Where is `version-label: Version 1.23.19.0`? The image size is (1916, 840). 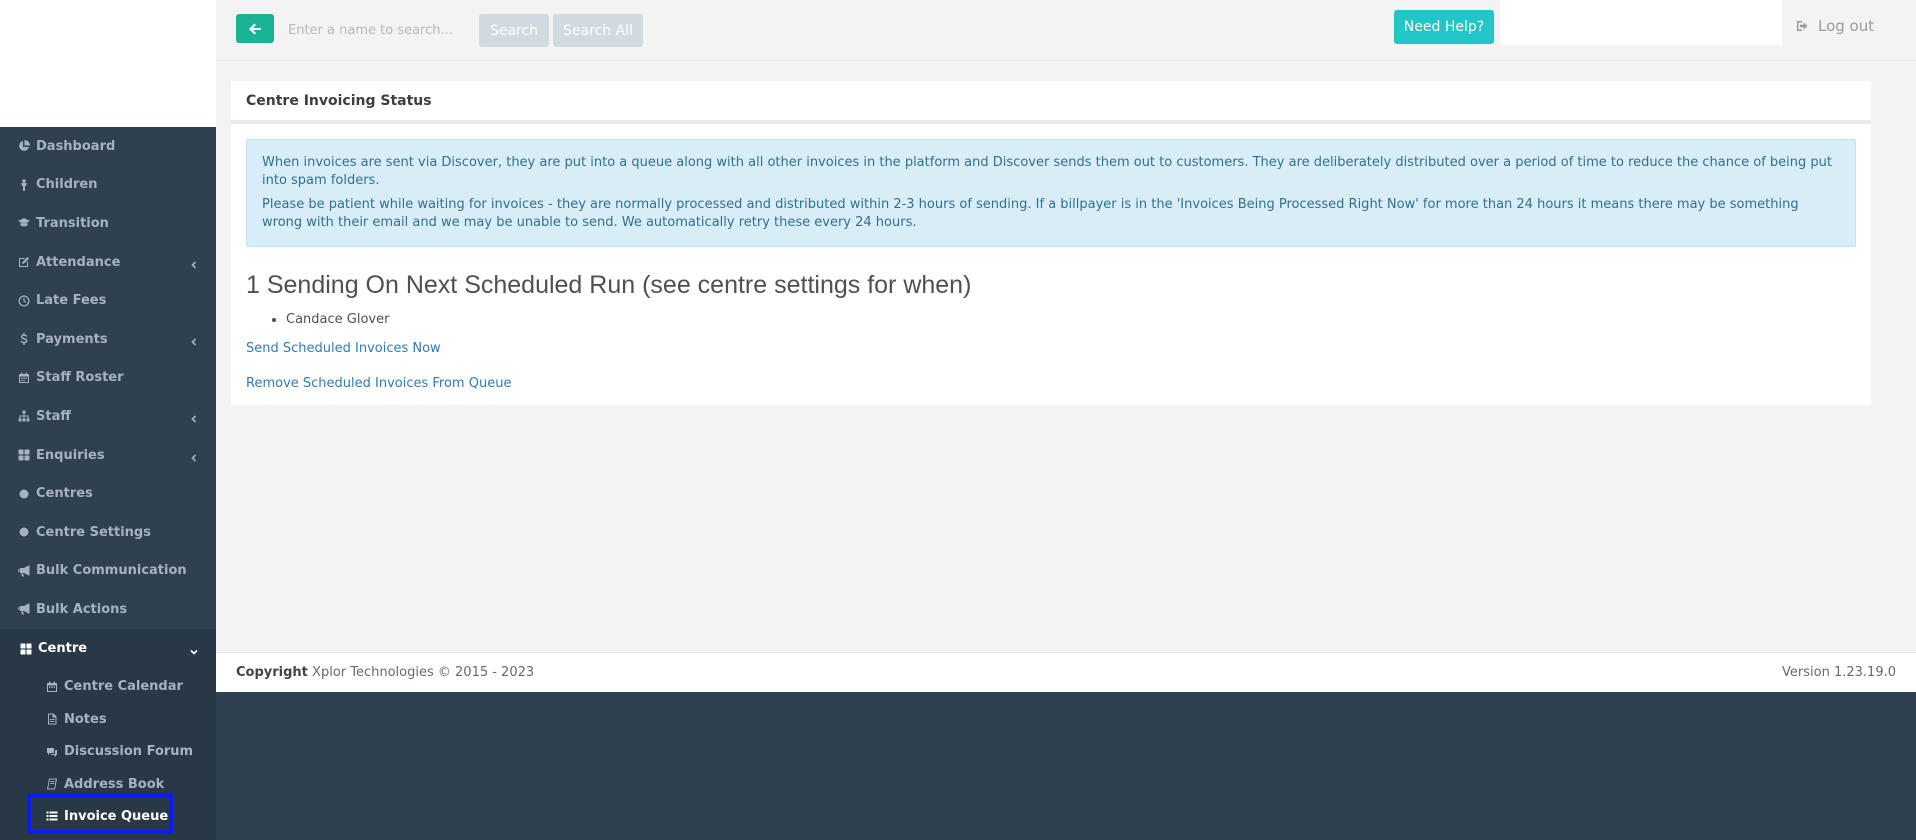 version-label: Version 1.23.19.0 is located at coordinates (1839, 672).